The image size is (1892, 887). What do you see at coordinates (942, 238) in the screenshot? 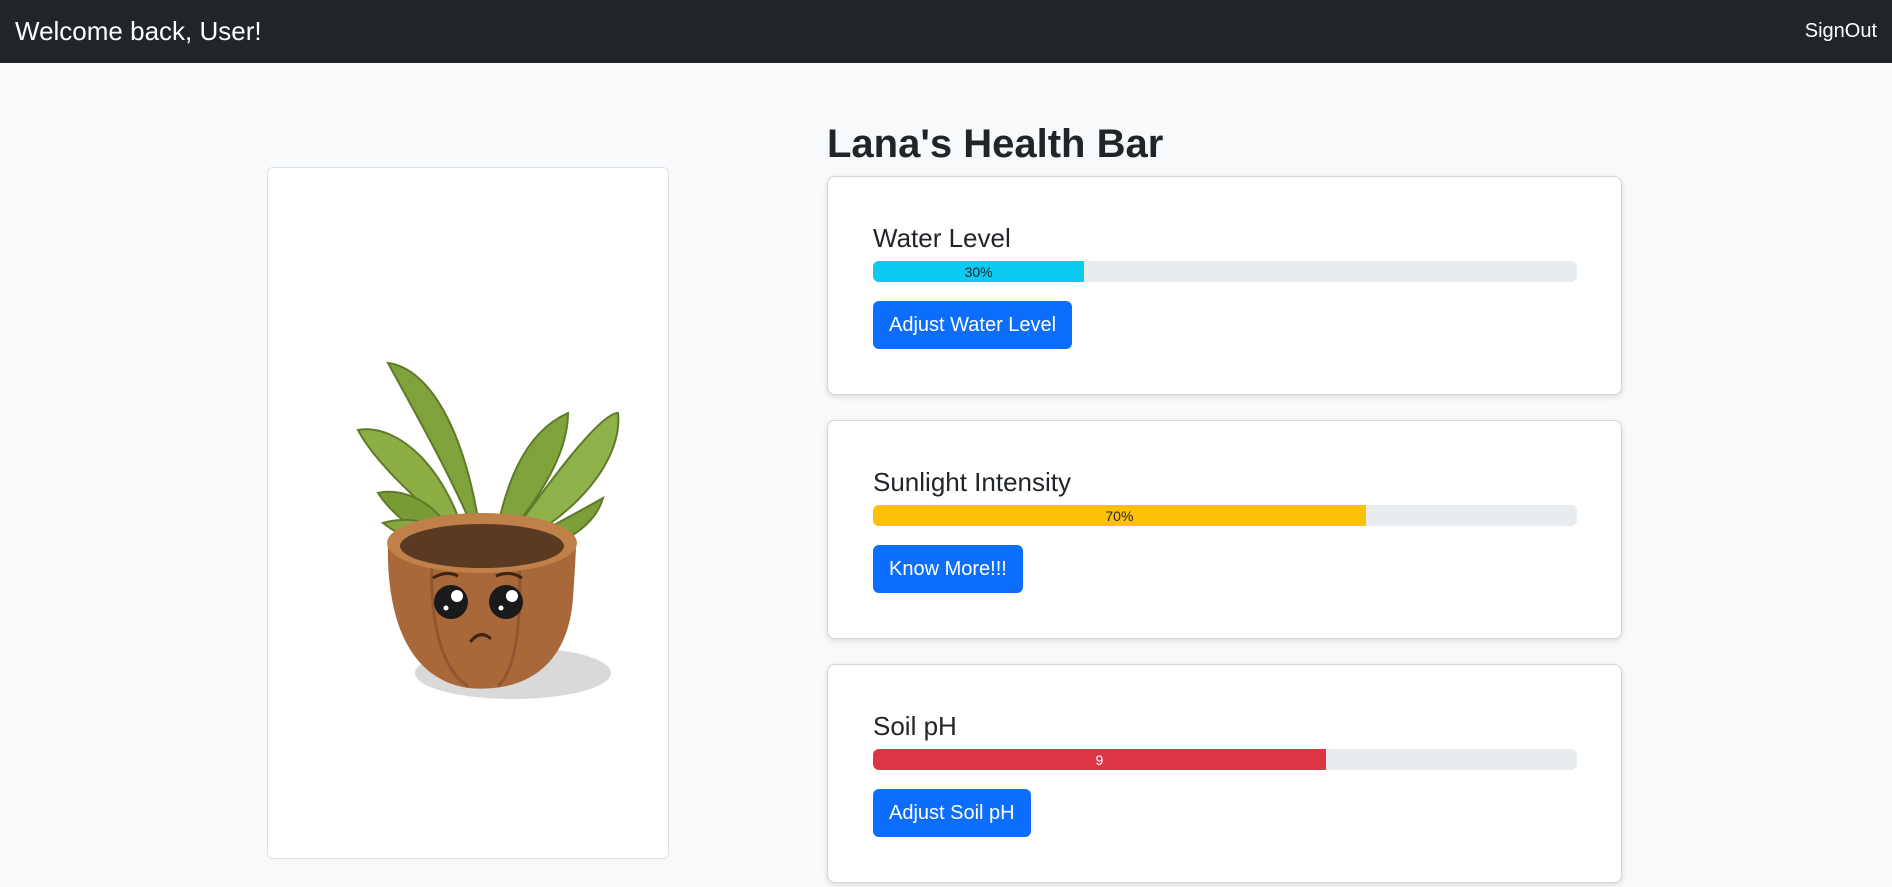
I see `water-level-title: Water Level` at bounding box center [942, 238].